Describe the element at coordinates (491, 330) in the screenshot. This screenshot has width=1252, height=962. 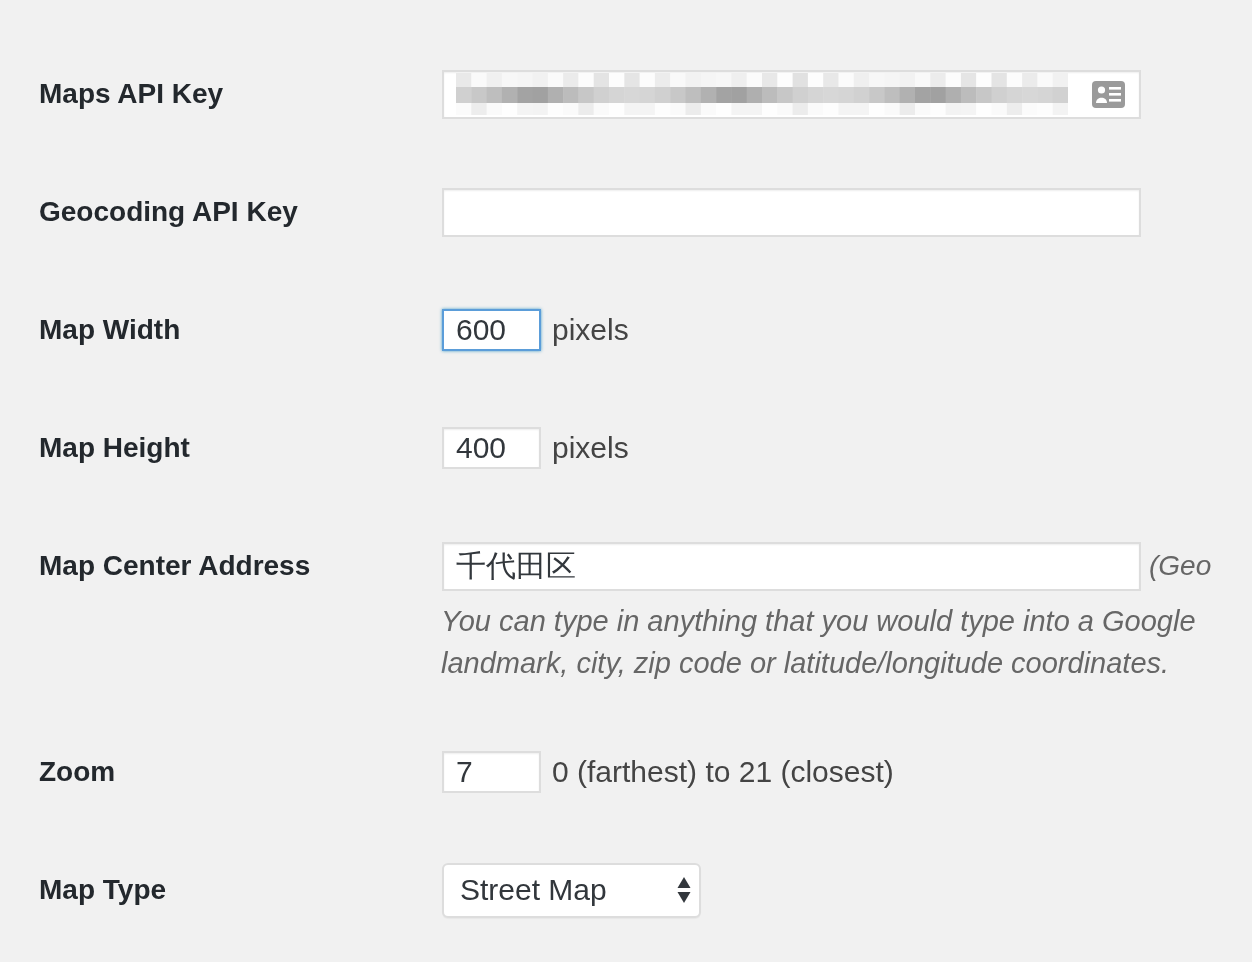
I see `number-field: 600` at that location.